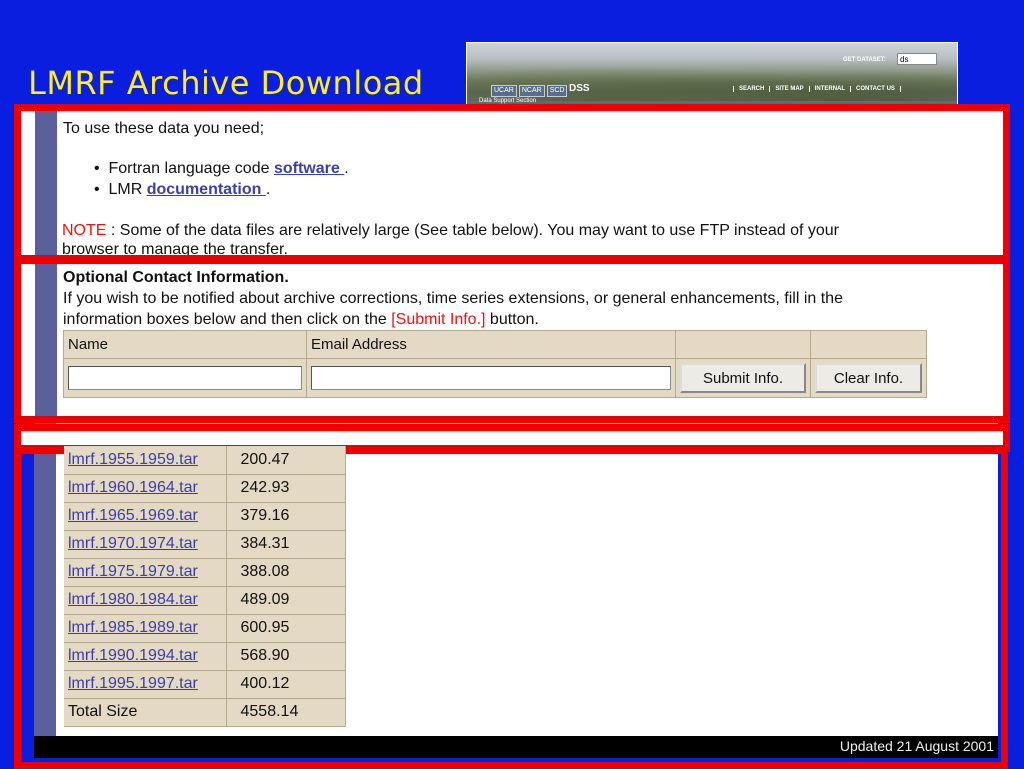 The image size is (1024, 769). Describe the element at coordinates (206, 189) in the screenshot. I see `documentation-link: documentation` at that location.